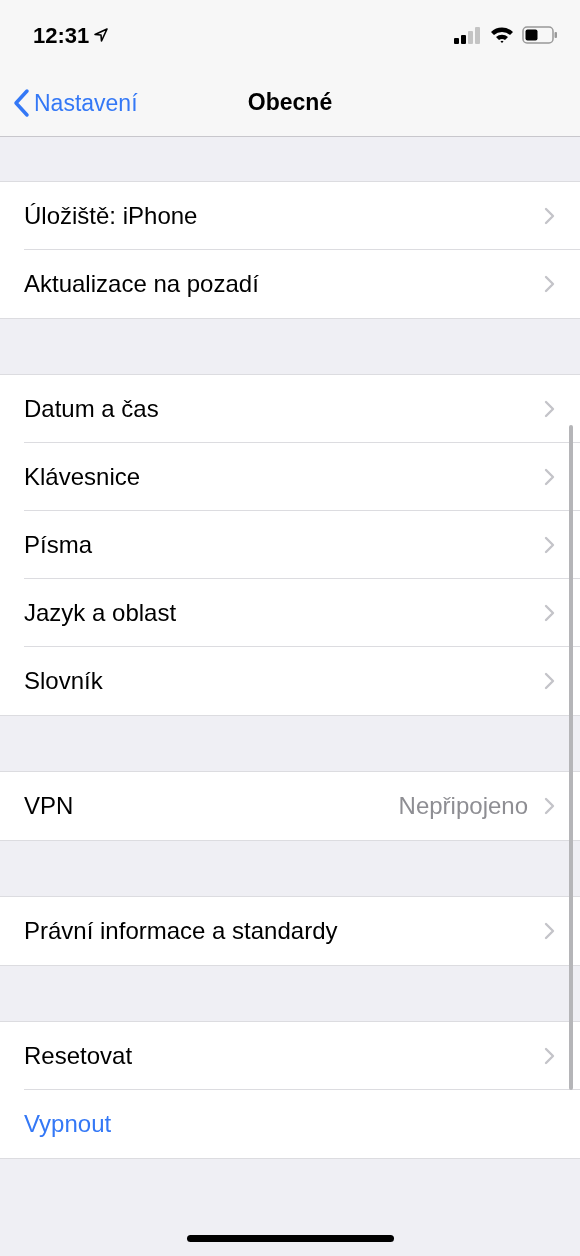 The image size is (580, 1256). I want to click on row-label: Jazyk a oblast, so click(101, 612).